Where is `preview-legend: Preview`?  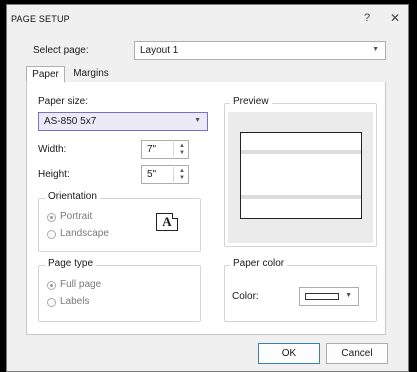
preview-legend: Preview is located at coordinates (251, 101).